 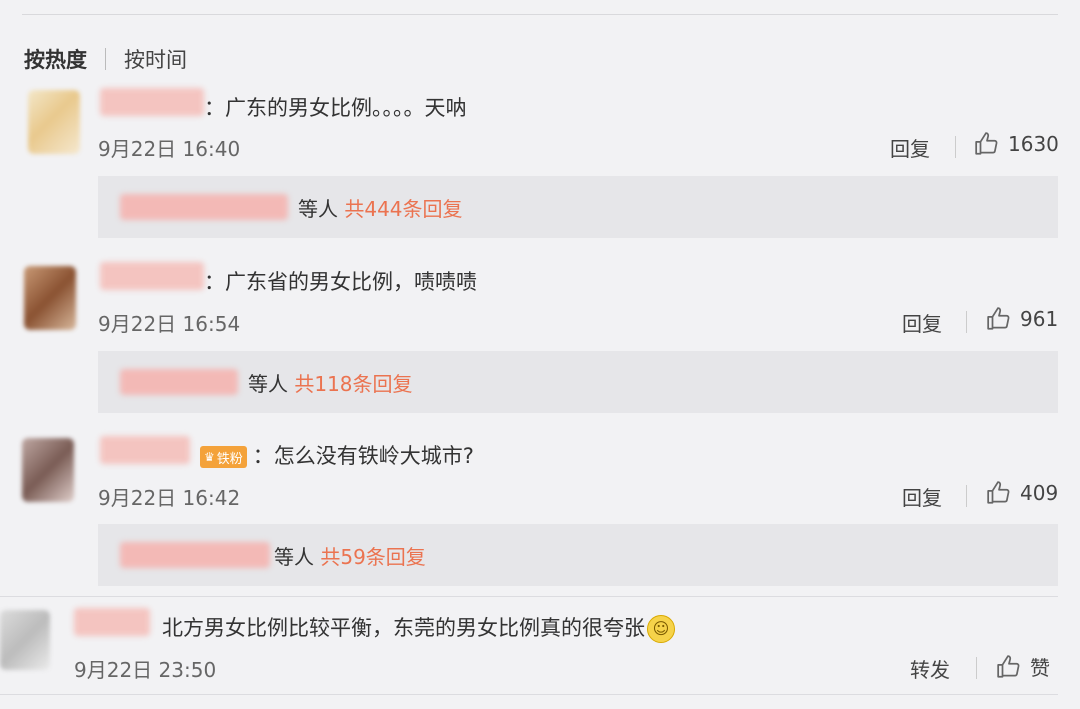 I want to click on sort-separator, so click(x=105, y=59).